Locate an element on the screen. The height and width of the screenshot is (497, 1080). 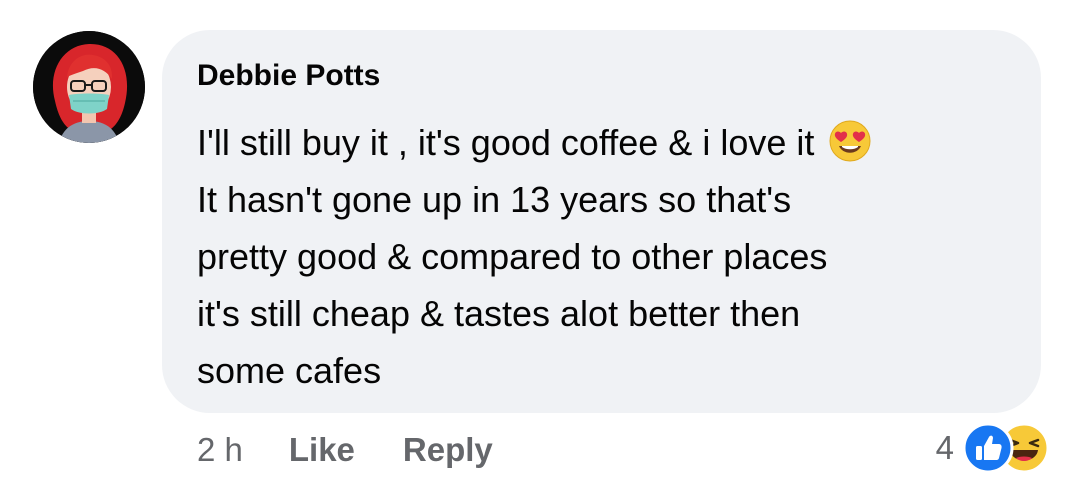
reaction-count: 4 is located at coordinates (944, 447).